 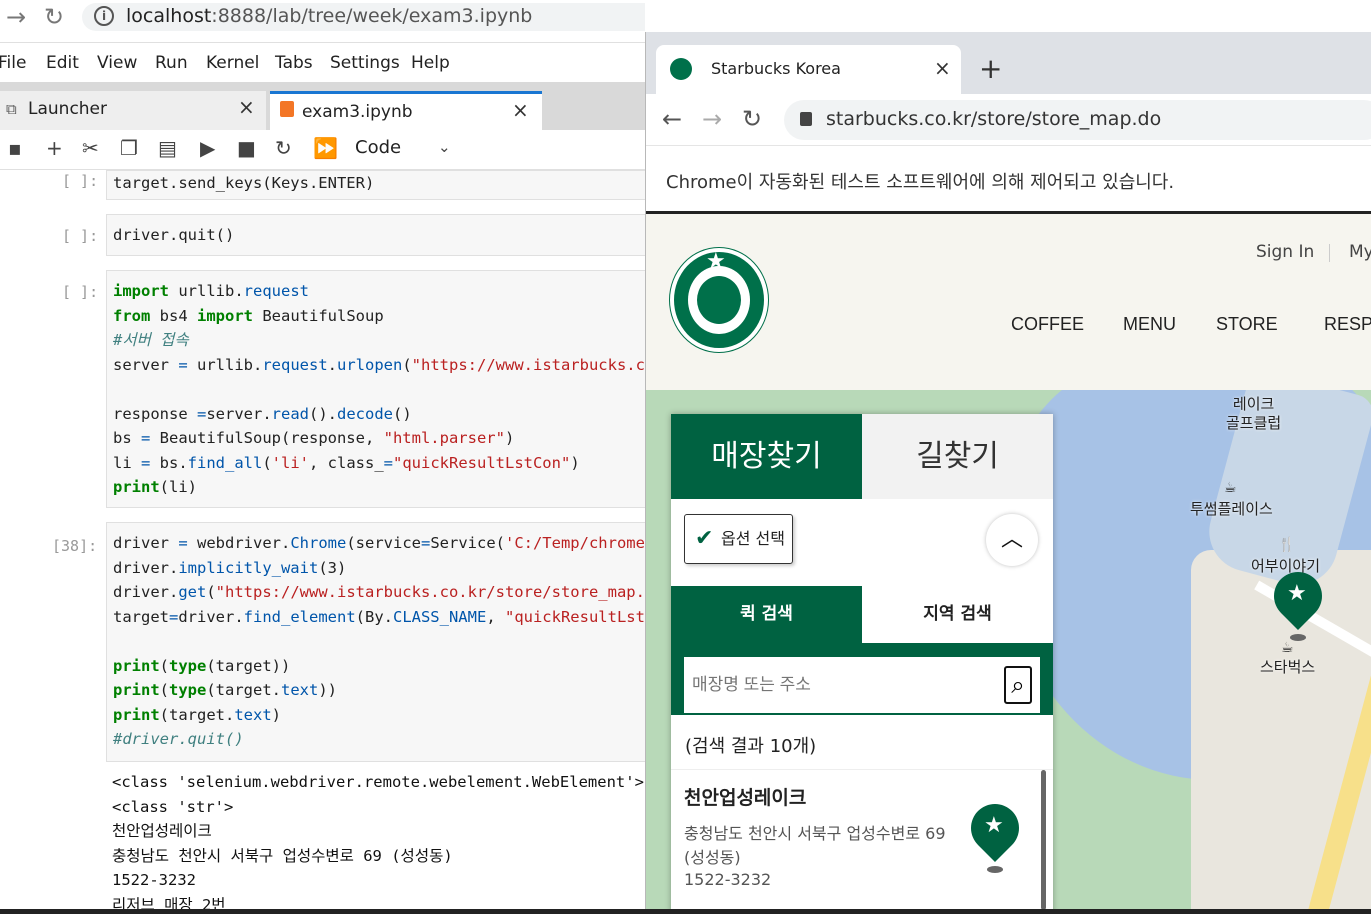 What do you see at coordinates (162, 831) in the screenshot?
I see `output-line: 천안업성레이크` at bounding box center [162, 831].